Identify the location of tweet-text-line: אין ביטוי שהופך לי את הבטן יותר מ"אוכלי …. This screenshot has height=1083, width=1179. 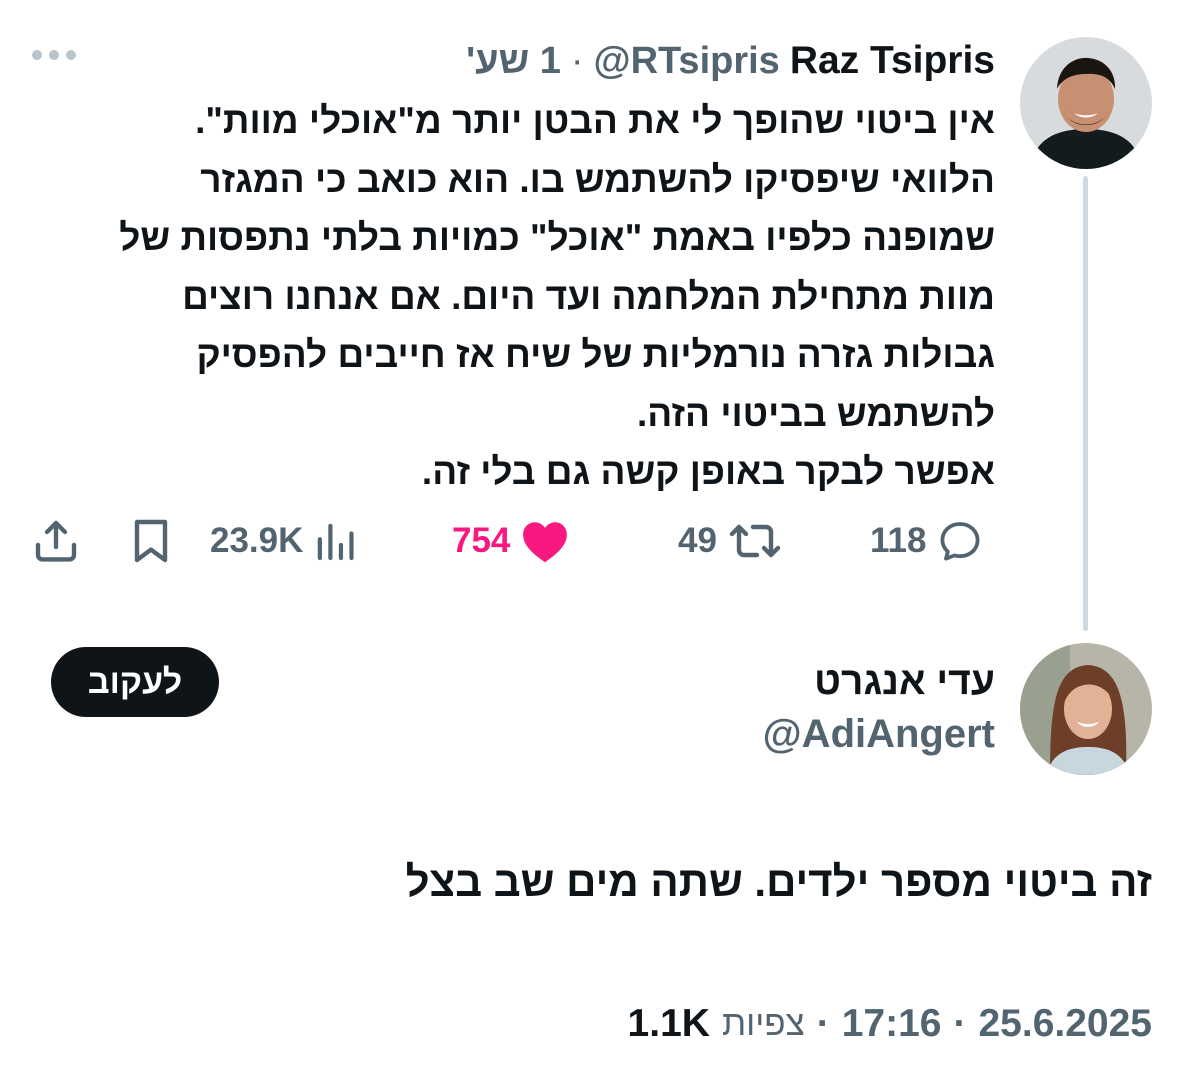
(595, 120).